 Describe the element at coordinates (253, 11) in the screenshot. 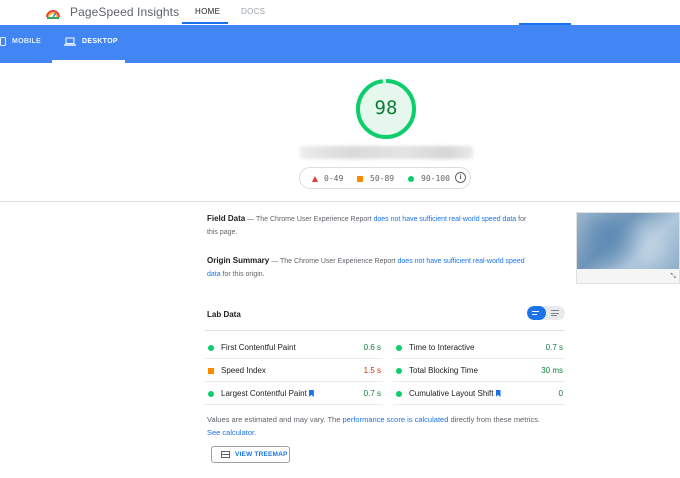

I see `nav-docs: DOCS` at that location.